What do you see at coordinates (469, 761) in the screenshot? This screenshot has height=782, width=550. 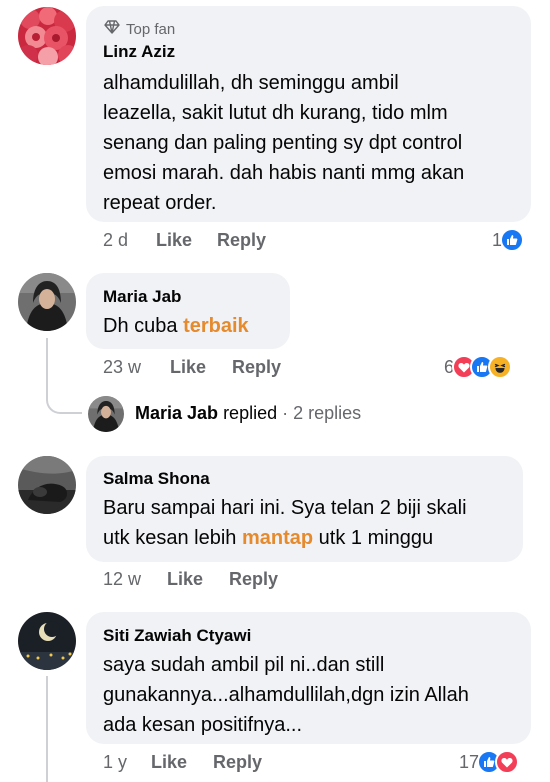 I see `reaction-count: 17` at bounding box center [469, 761].